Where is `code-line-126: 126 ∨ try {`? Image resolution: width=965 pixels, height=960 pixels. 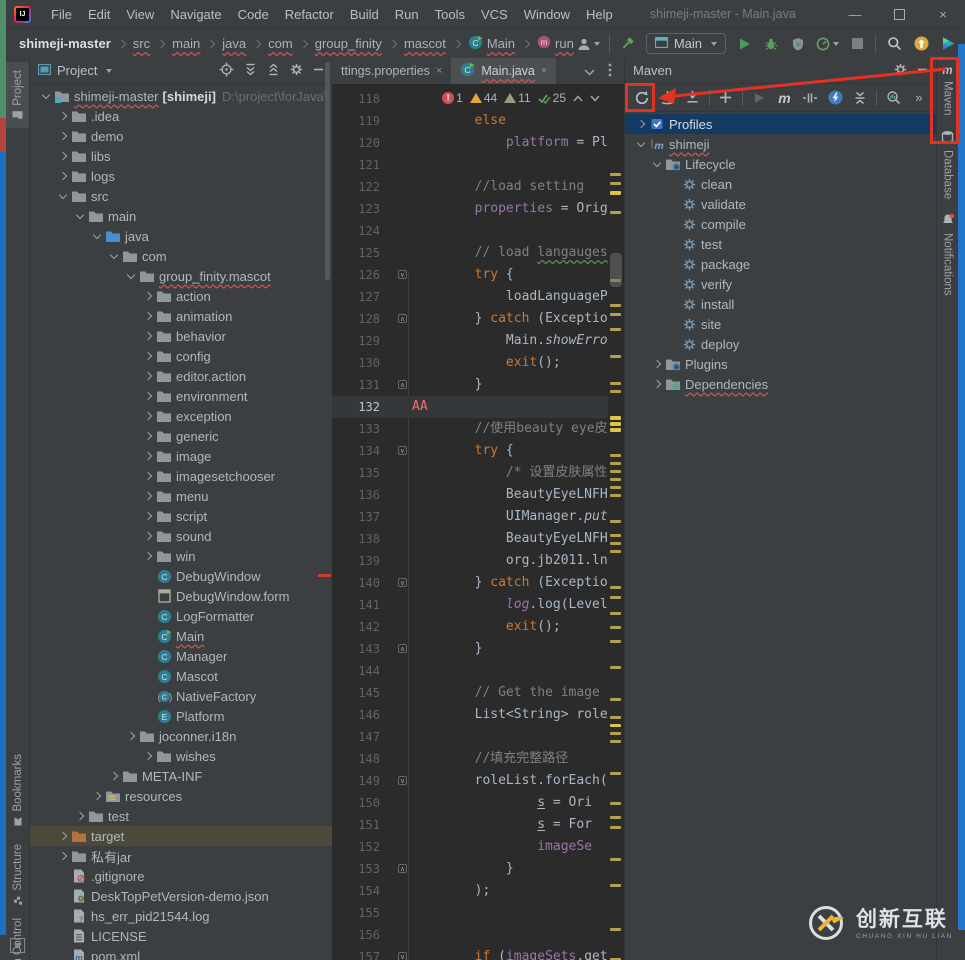
code-line-126: 126 ∨ try { is located at coordinates (478, 275).